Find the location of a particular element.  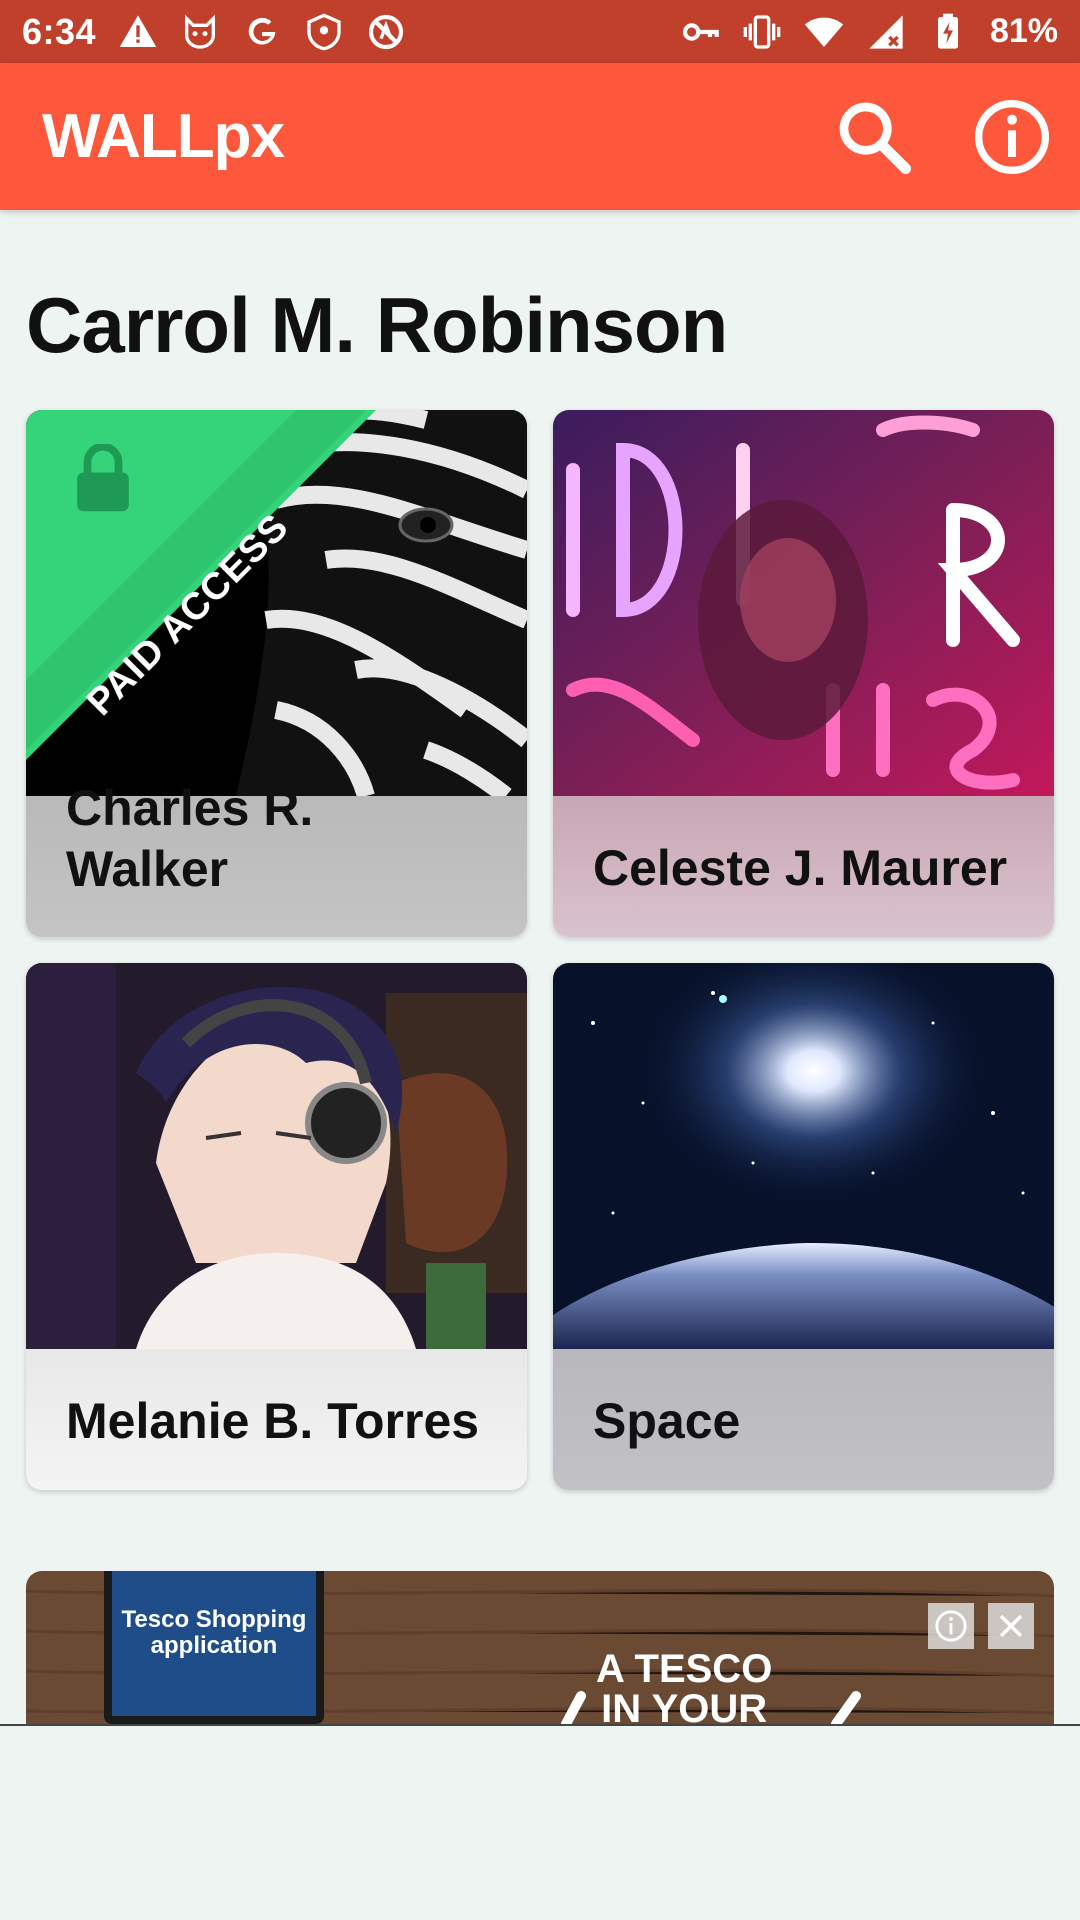

ad-phone-image: Tesco Shopping application is located at coordinates (214, 1647).